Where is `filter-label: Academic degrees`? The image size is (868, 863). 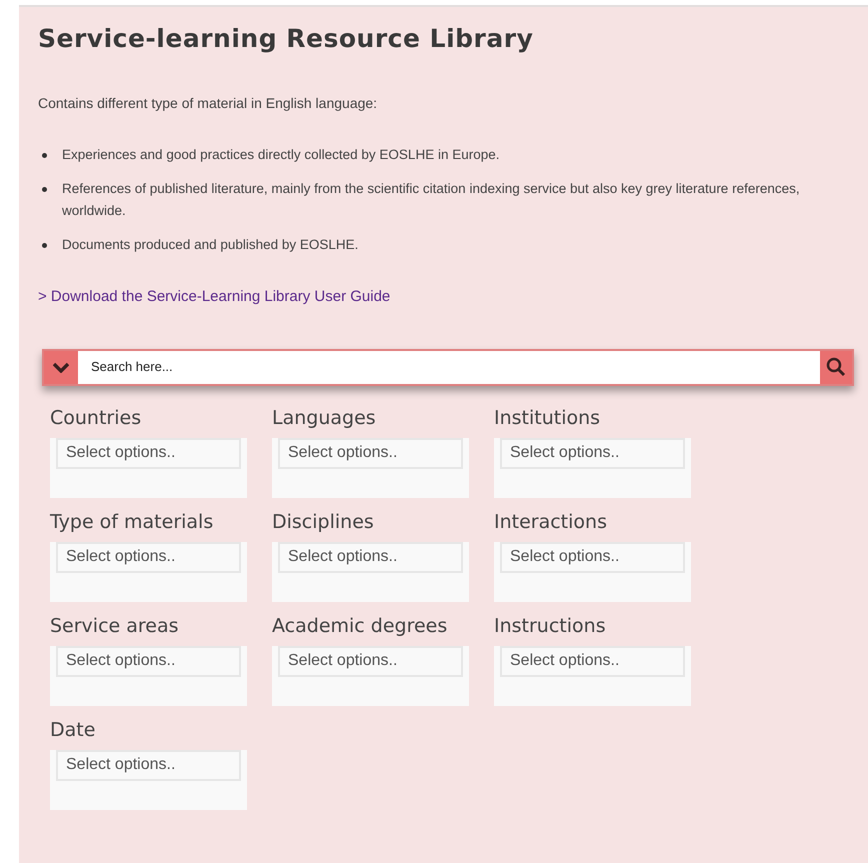
filter-label: Academic degrees is located at coordinates (360, 626).